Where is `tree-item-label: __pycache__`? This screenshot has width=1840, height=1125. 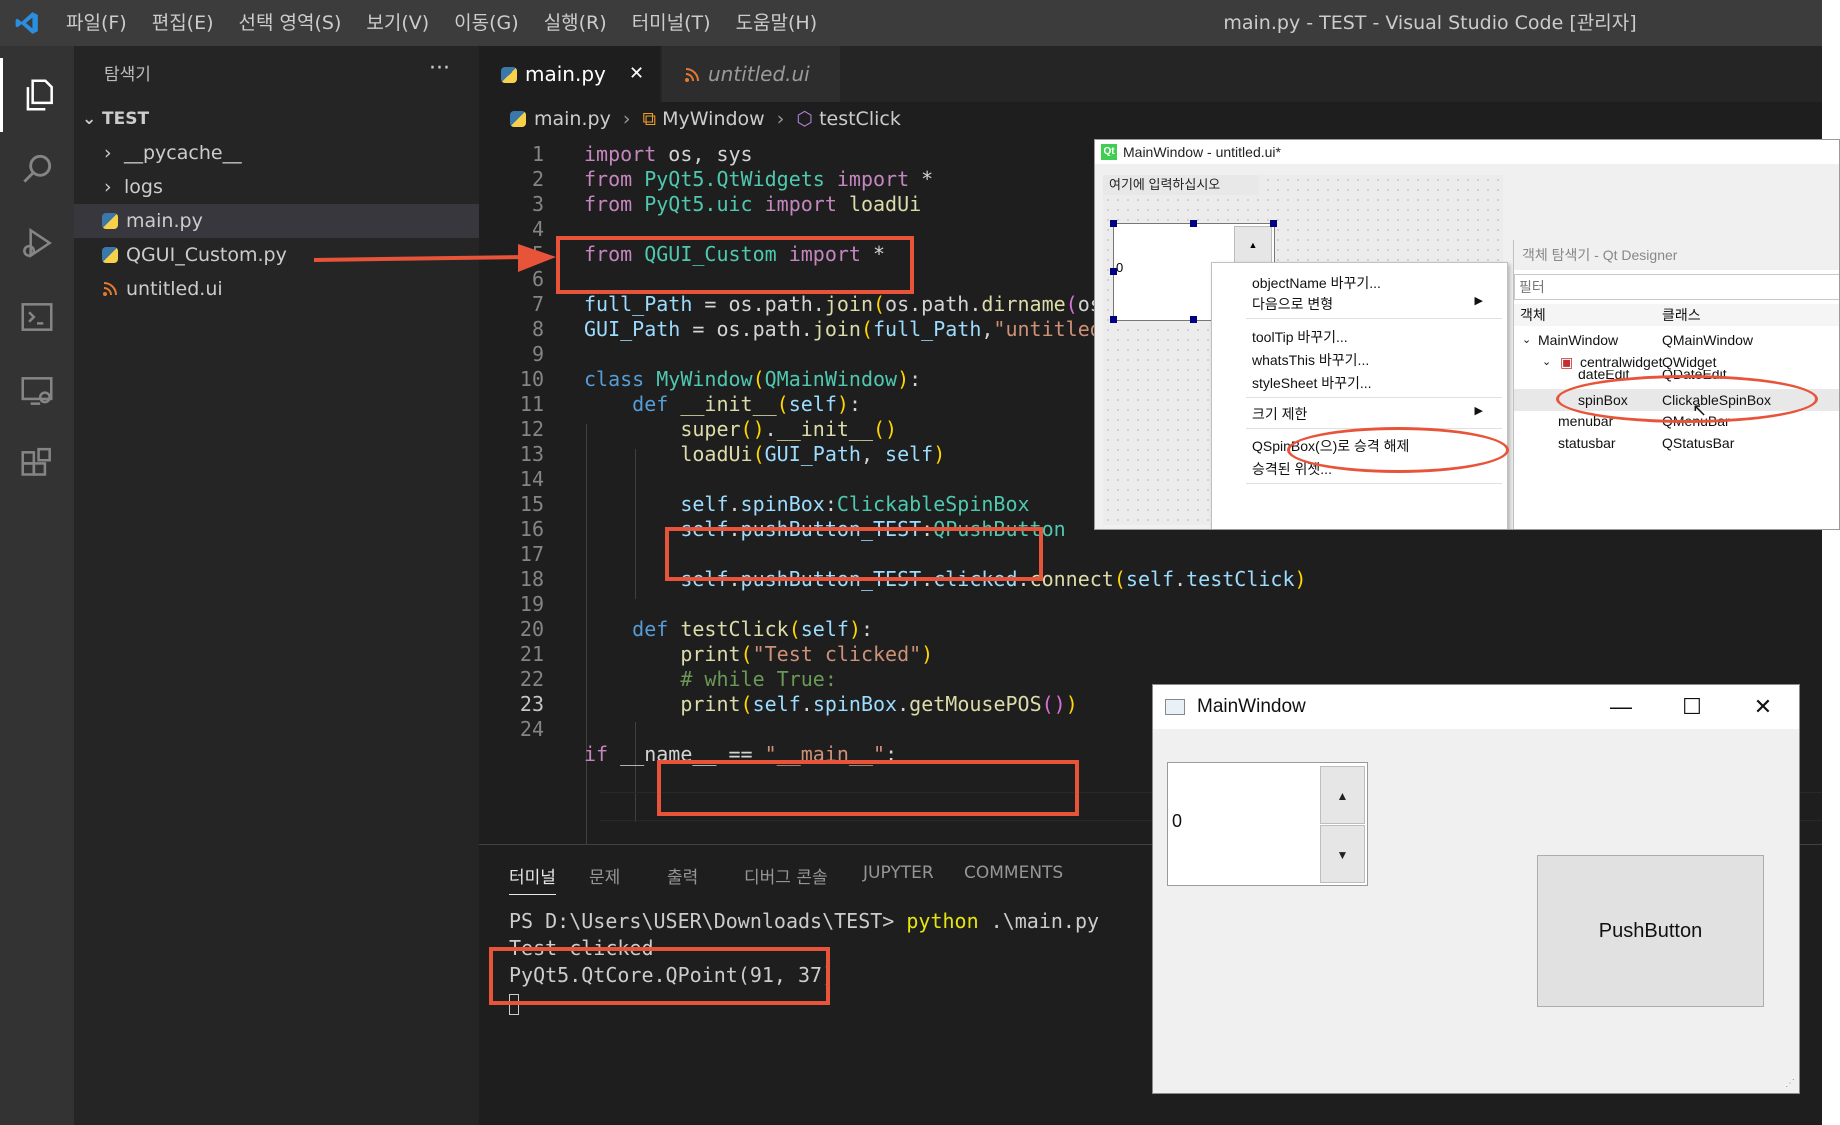
tree-item-label: __pycache__ is located at coordinates (183, 153).